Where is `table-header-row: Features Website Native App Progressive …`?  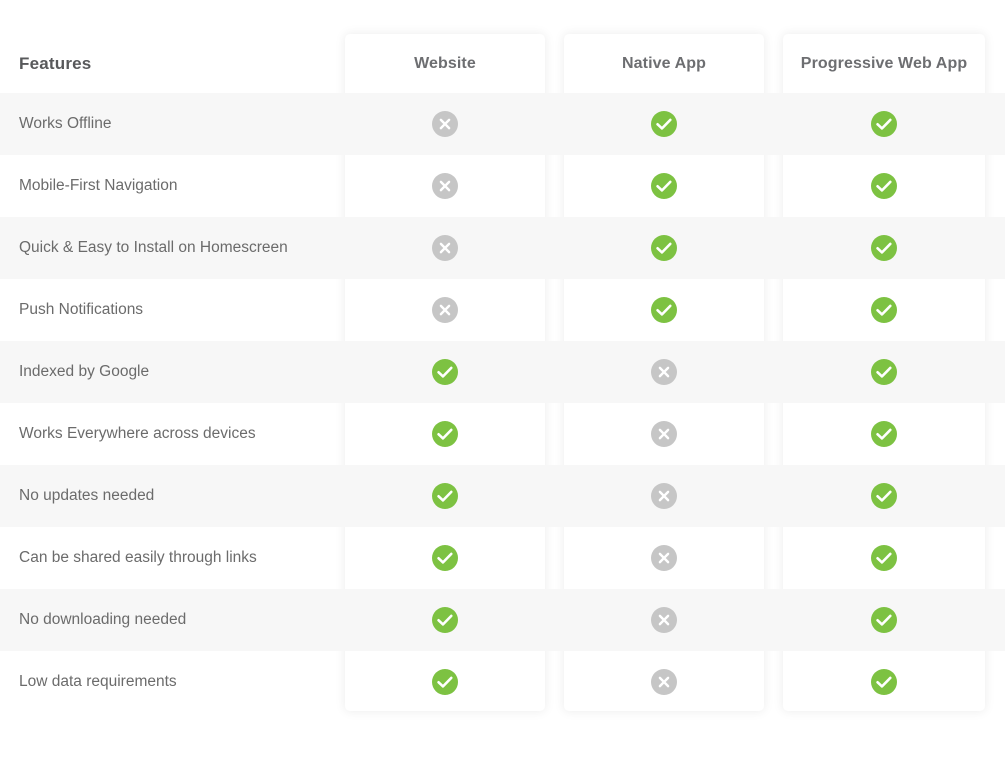 table-header-row: Features Website Native App Progressive … is located at coordinates (502, 63).